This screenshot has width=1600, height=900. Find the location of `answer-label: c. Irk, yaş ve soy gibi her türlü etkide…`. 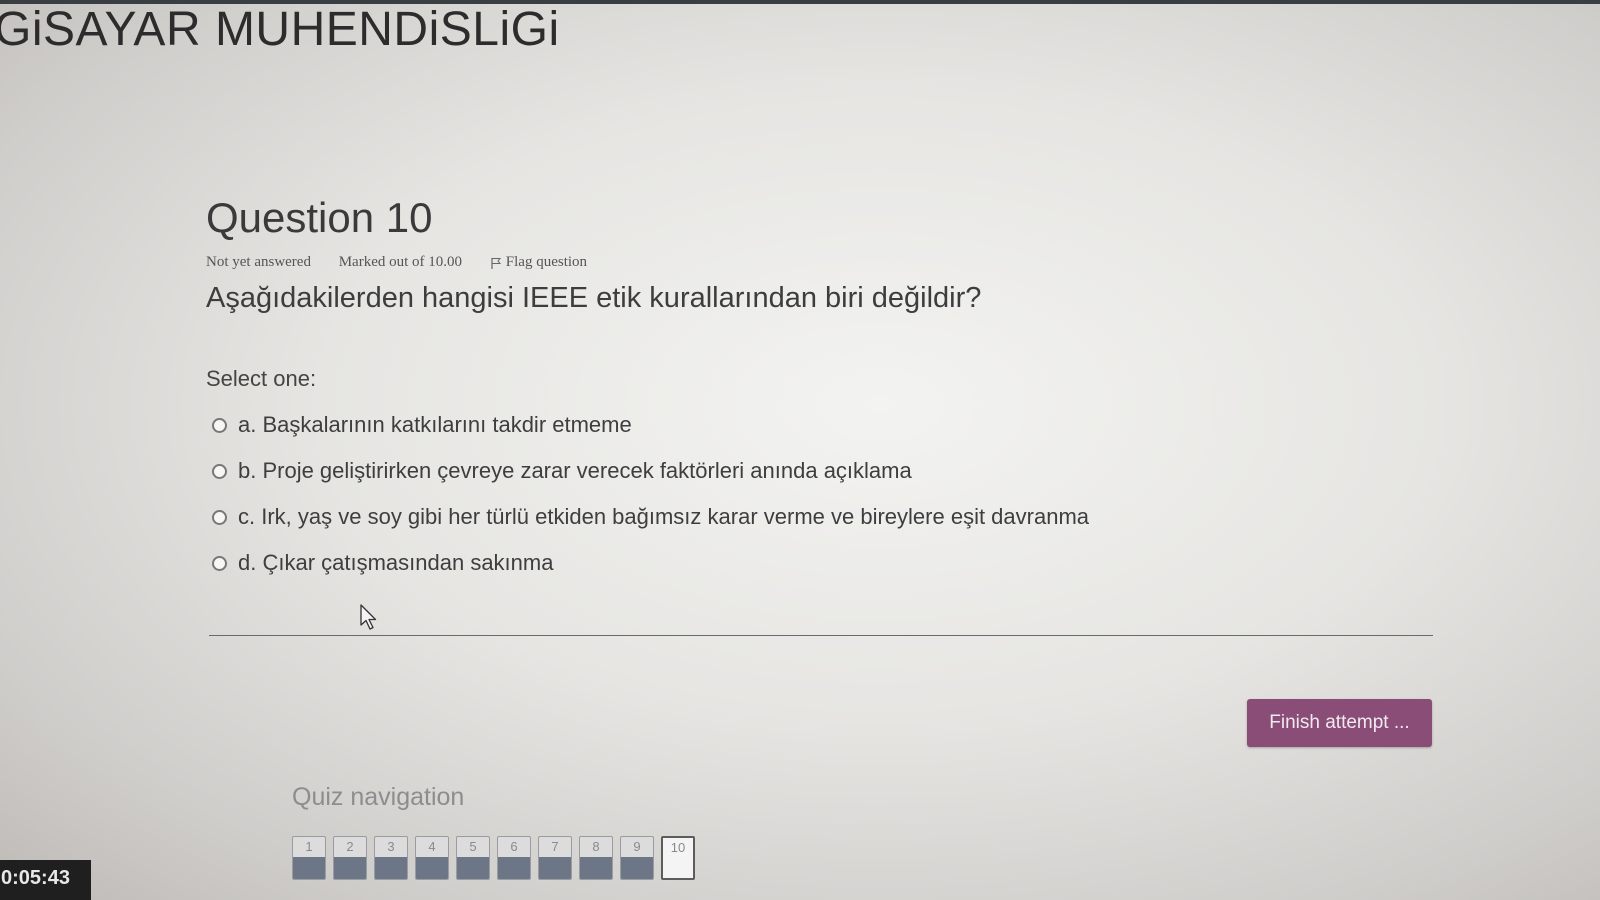

answer-label: c. Irk, yaş ve soy gibi her türlü etkide… is located at coordinates (664, 516).